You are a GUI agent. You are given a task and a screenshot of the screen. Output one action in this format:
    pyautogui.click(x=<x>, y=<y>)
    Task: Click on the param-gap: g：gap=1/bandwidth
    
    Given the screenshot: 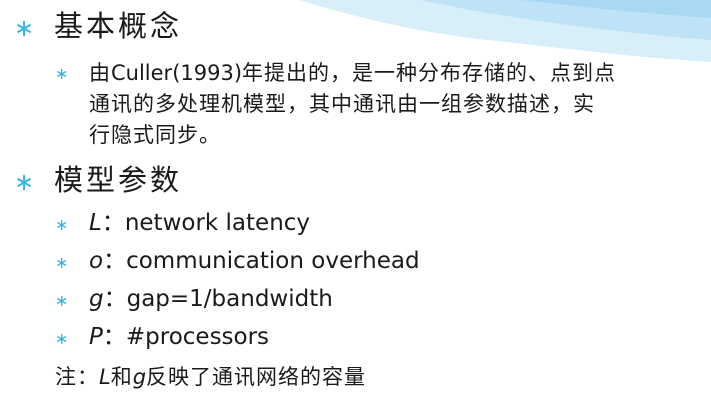 What is the action you would take?
    pyautogui.click(x=211, y=299)
    